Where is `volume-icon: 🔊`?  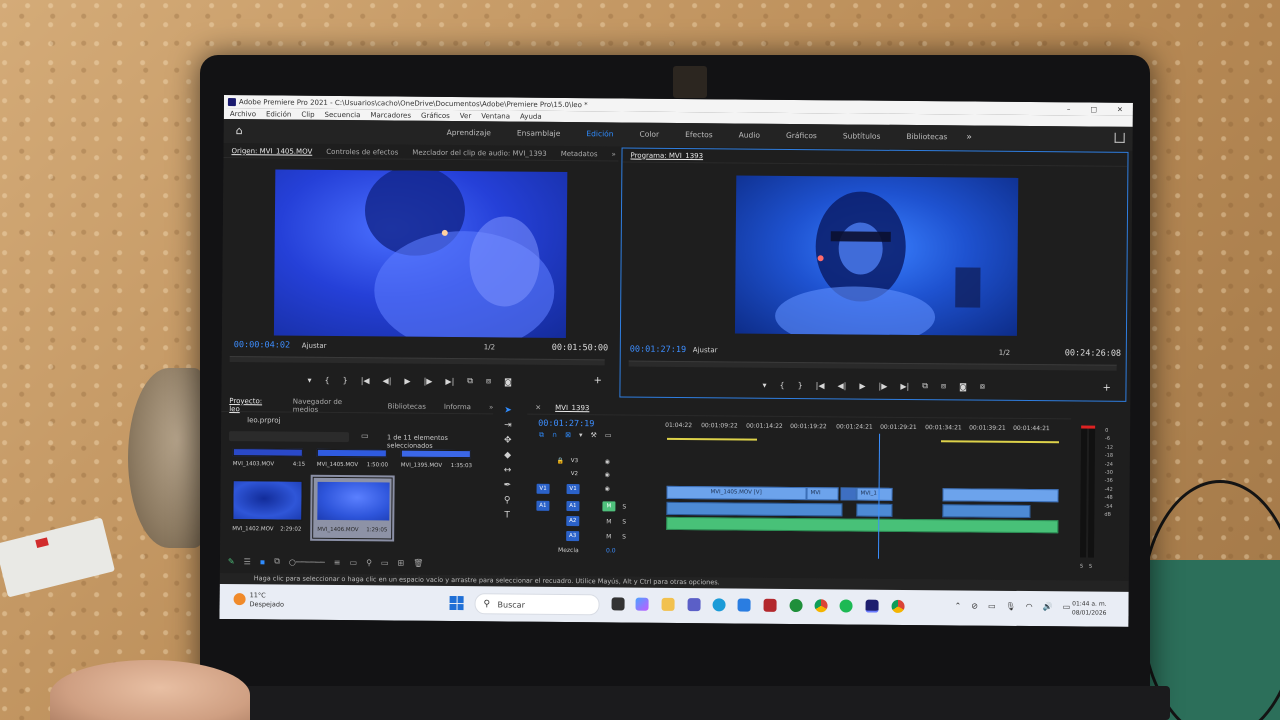
volume-icon: 🔊 is located at coordinates (1048, 606).